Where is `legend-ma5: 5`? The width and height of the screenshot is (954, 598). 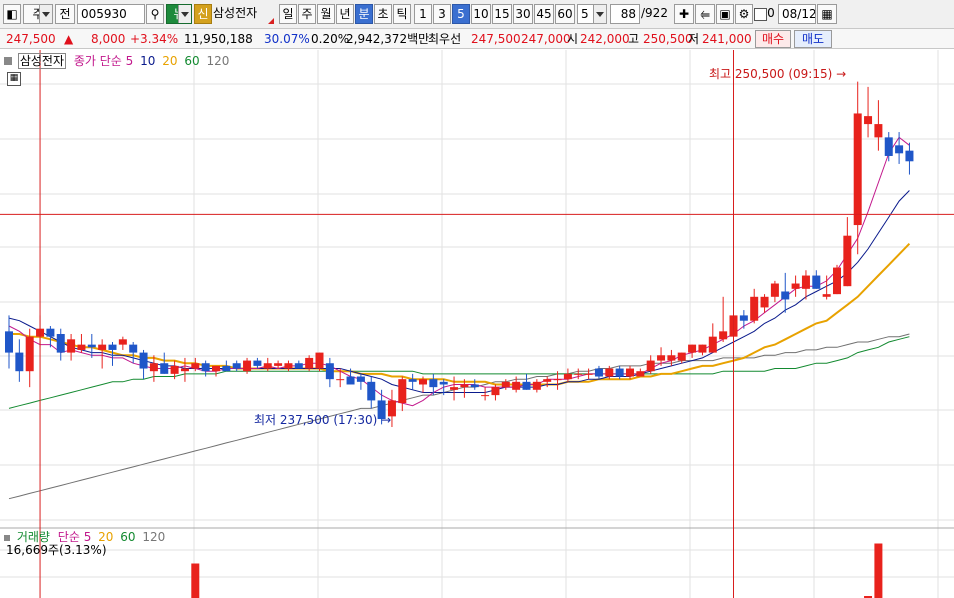
legend-ma5: 5 is located at coordinates (129, 61).